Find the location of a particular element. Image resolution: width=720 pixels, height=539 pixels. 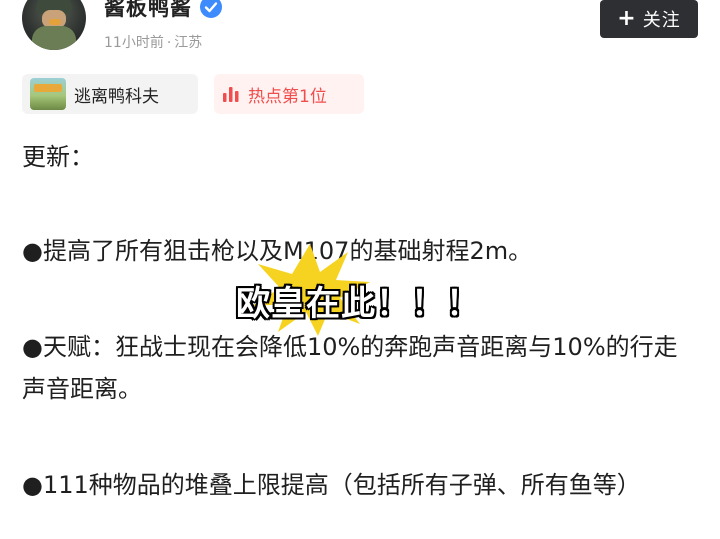

post-location: 江苏 is located at coordinates (188, 43).